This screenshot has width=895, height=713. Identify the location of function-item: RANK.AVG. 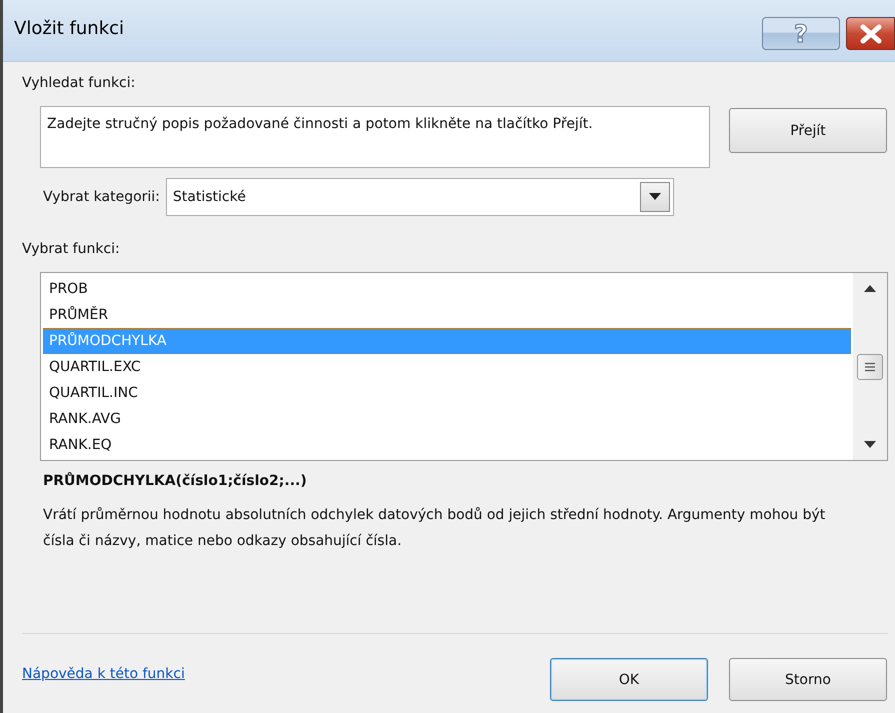
(447, 419).